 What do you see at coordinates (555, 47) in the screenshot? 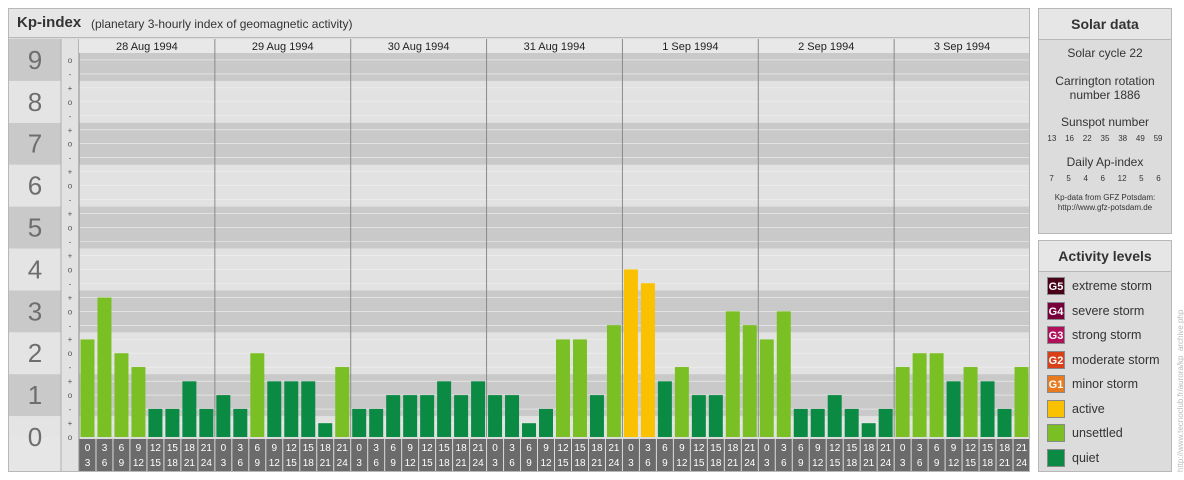
I see `day-label: 31 Aug 1994` at bounding box center [555, 47].